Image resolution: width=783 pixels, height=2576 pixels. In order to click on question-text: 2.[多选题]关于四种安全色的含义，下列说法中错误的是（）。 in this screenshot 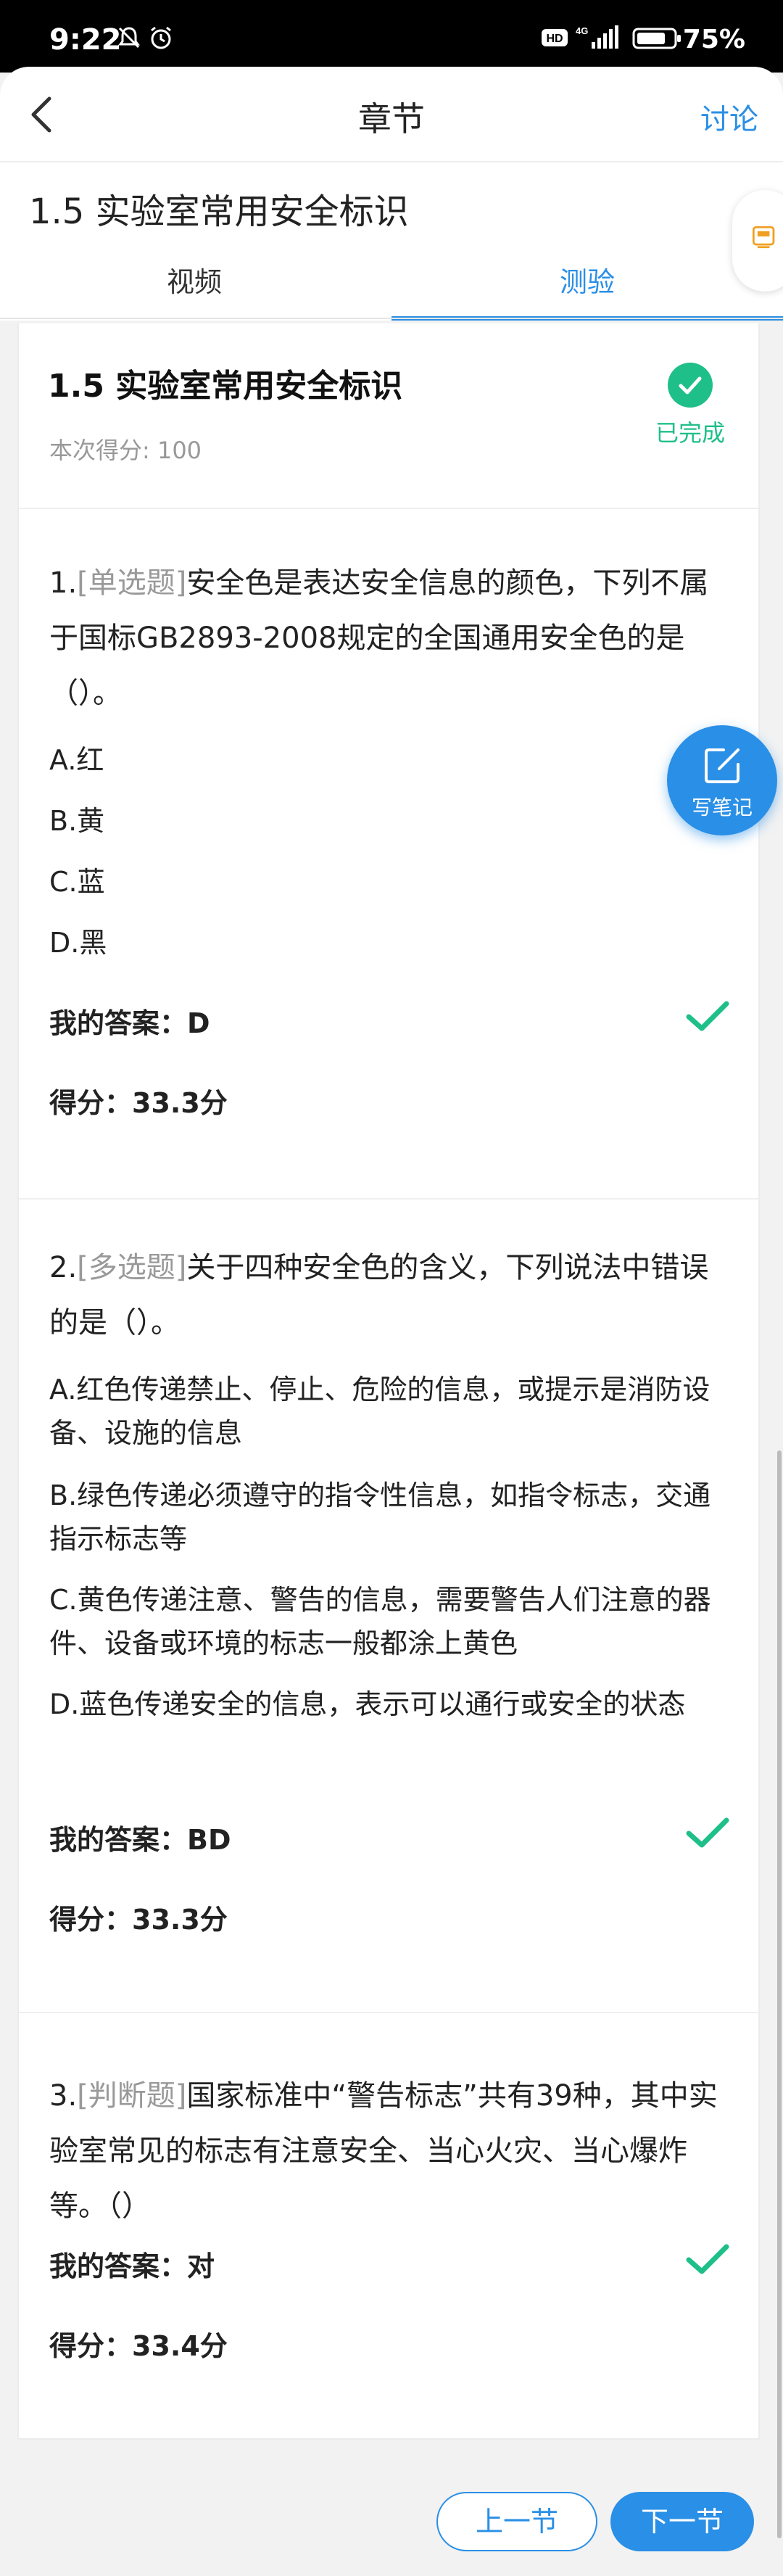, I will do `click(390, 1295)`.